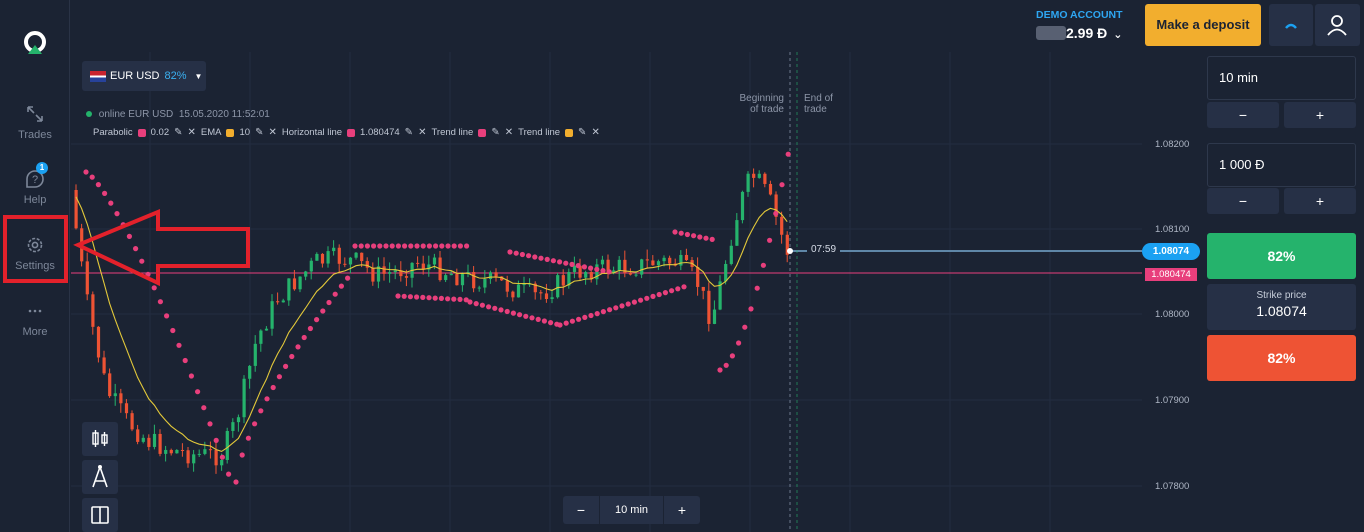  What do you see at coordinates (1087, 33) in the screenshot?
I see `balance-value: 2.99 Đ` at bounding box center [1087, 33].